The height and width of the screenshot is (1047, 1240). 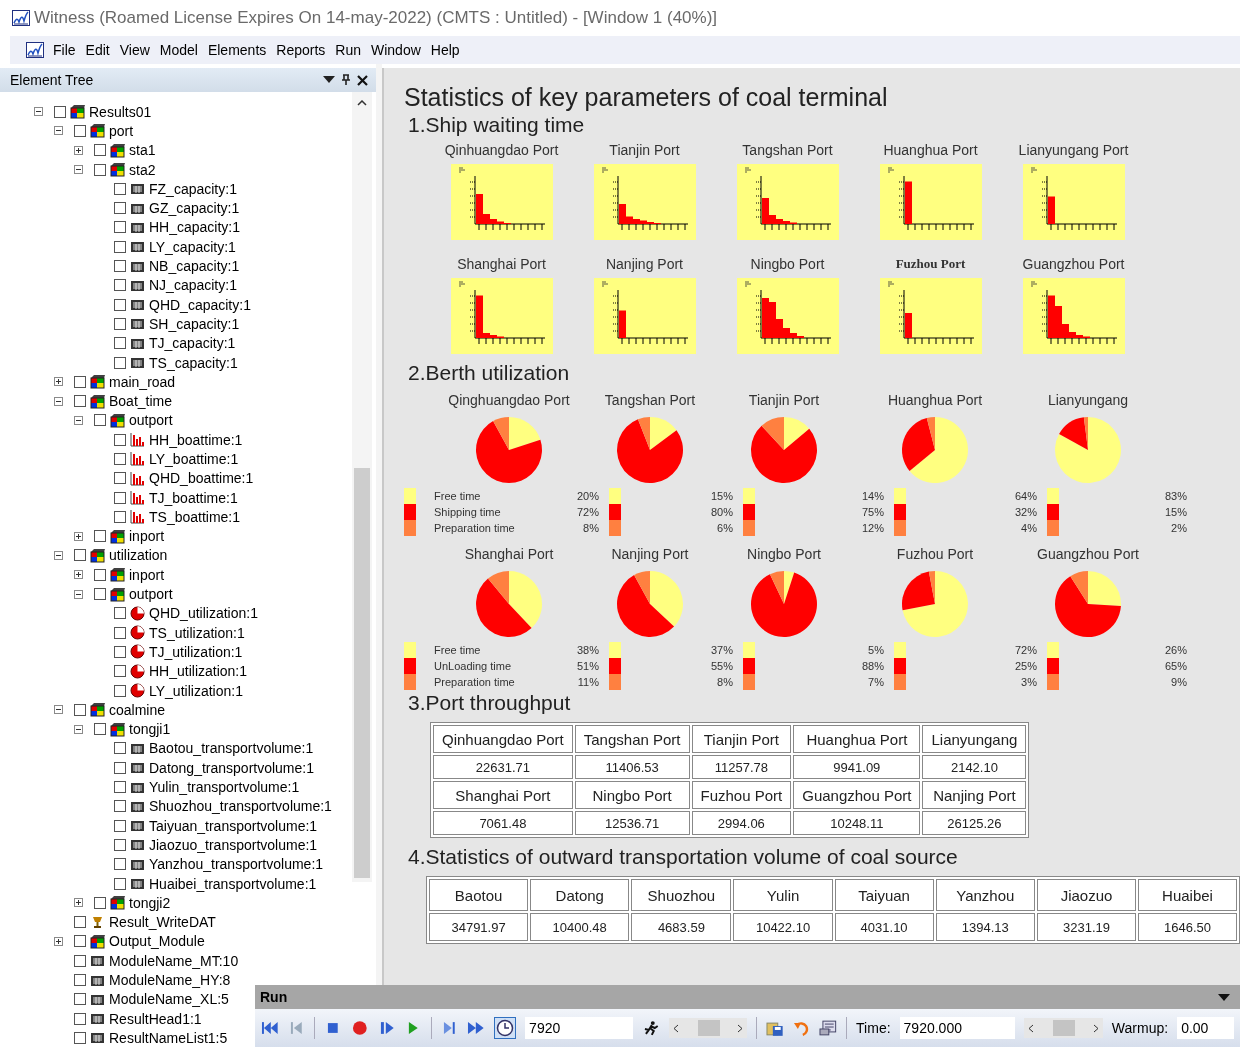 What do you see at coordinates (120, 111) in the screenshot?
I see `tree-item: Results01` at bounding box center [120, 111].